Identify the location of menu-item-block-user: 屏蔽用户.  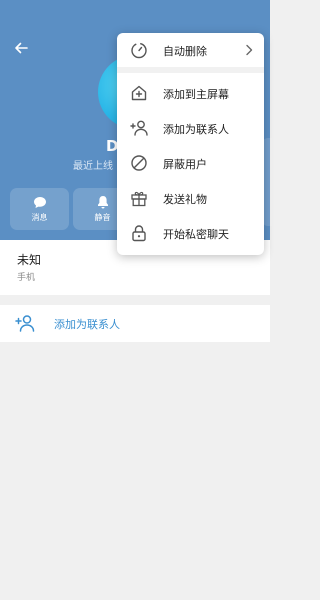
(190, 163).